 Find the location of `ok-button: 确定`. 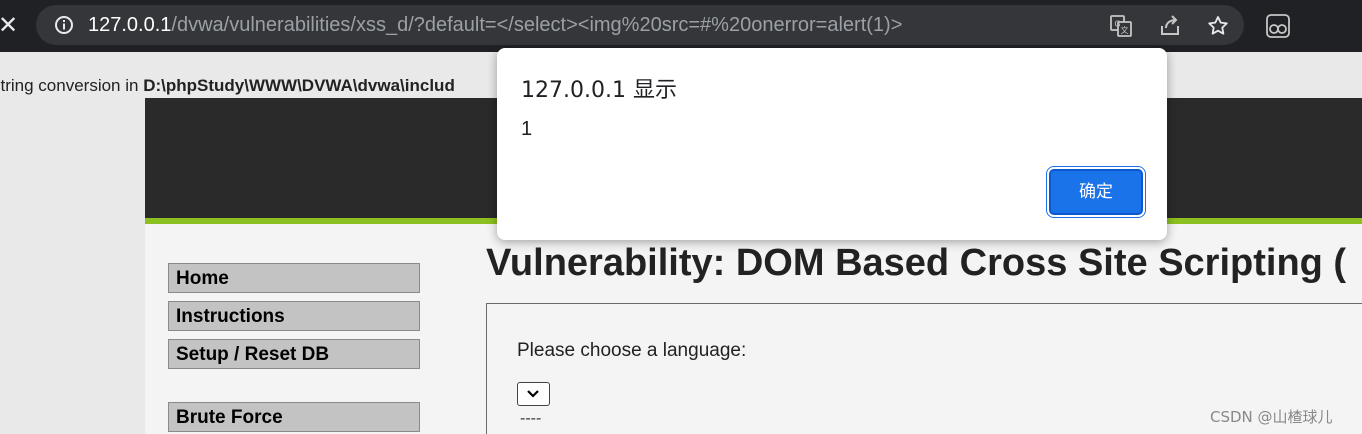

ok-button: 确定 is located at coordinates (1096, 192).